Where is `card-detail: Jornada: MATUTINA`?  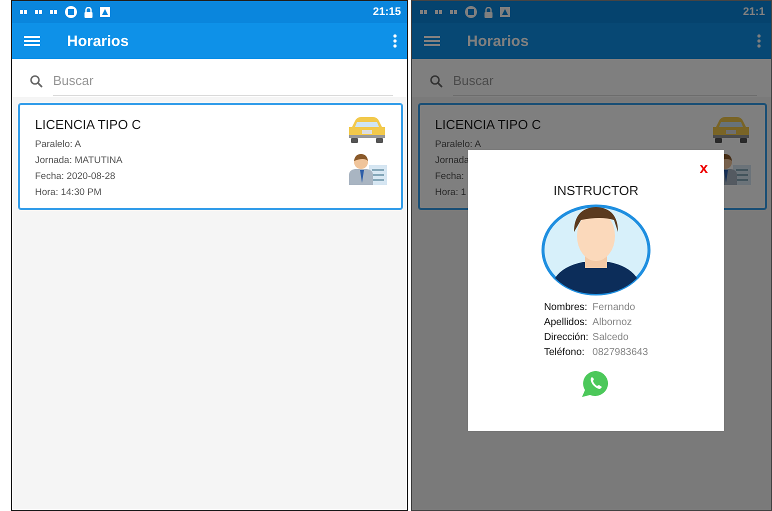
card-detail: Jornada: MATUTINA is located at coordinates (79, 161).